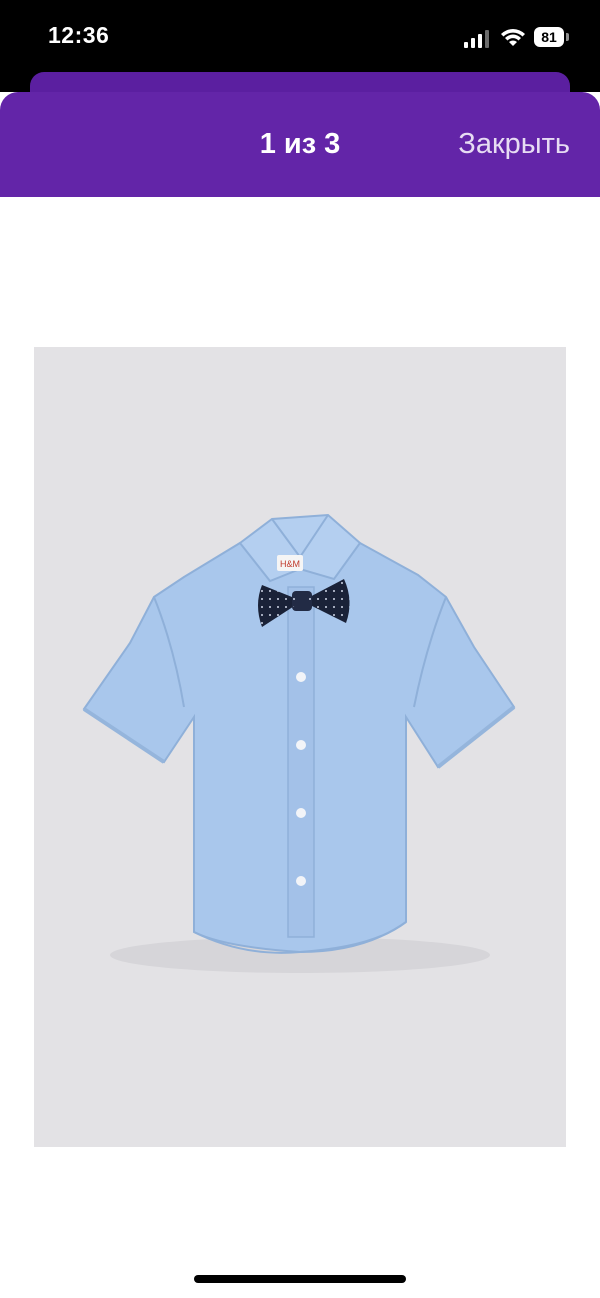 The image size is (600, 1298). What do you see at coordinates (290, 564) in the screenshot?
I see `brand-label: H&M` at bounding box center [290, 564].